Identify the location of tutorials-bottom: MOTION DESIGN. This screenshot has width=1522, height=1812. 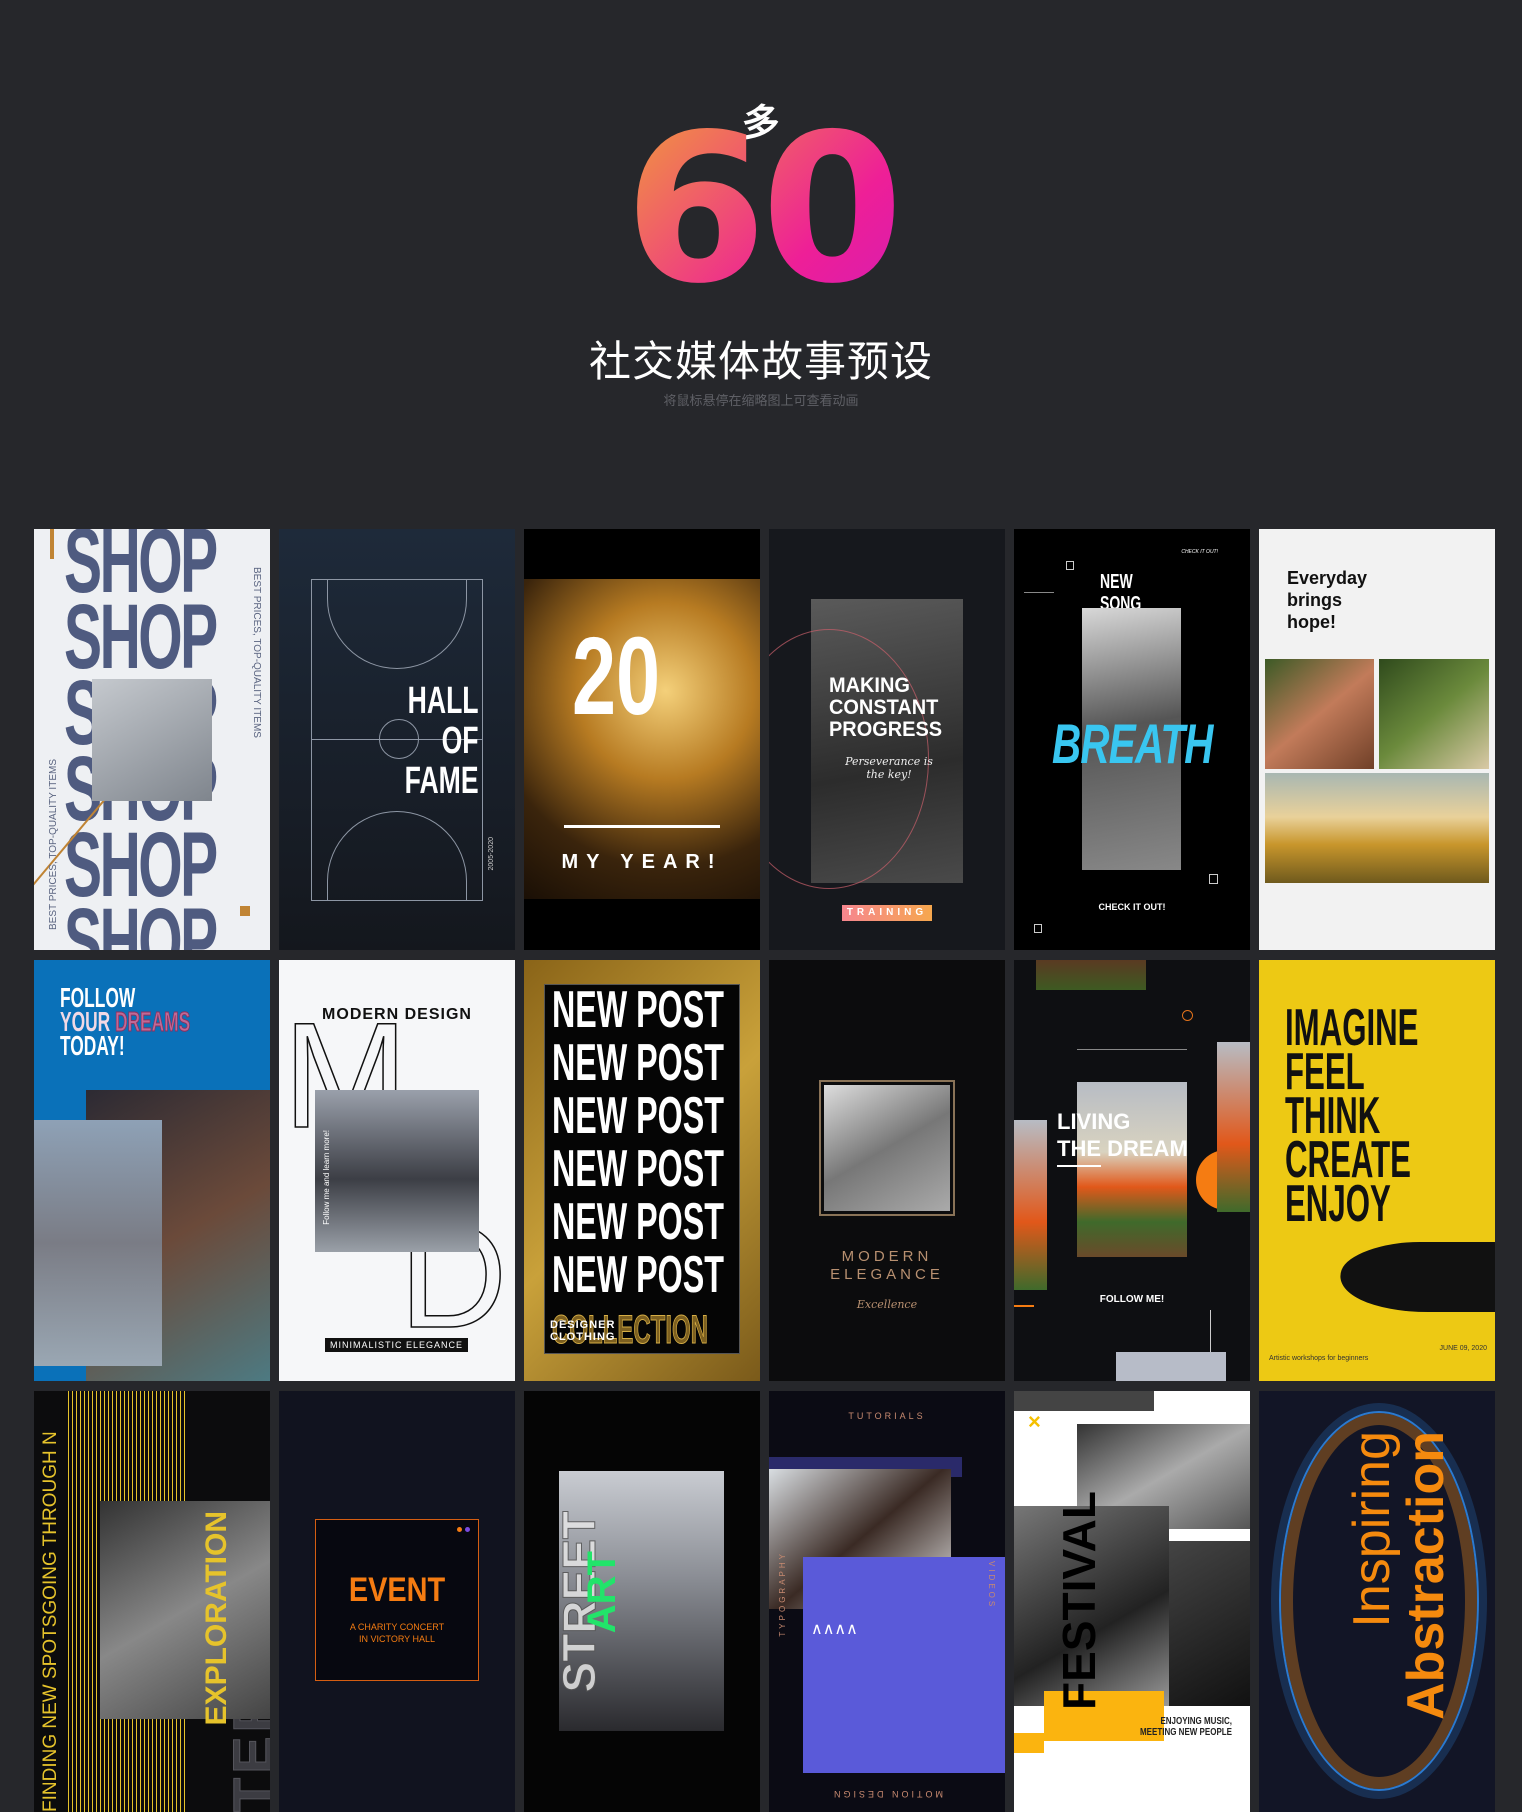
(887, 1794).